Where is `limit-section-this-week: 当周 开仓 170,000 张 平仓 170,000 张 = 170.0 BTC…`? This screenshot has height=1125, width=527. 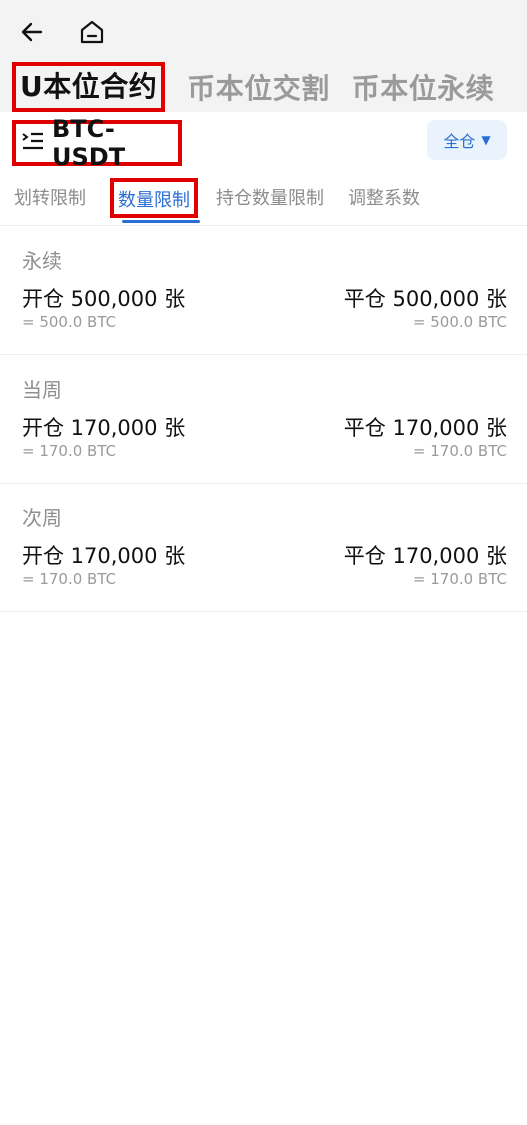
limit-section-this-week: 当周 开仓 170,000 张 平仓 170,000 张 = 170.0 BTC… is located at coordinates (263, 420).